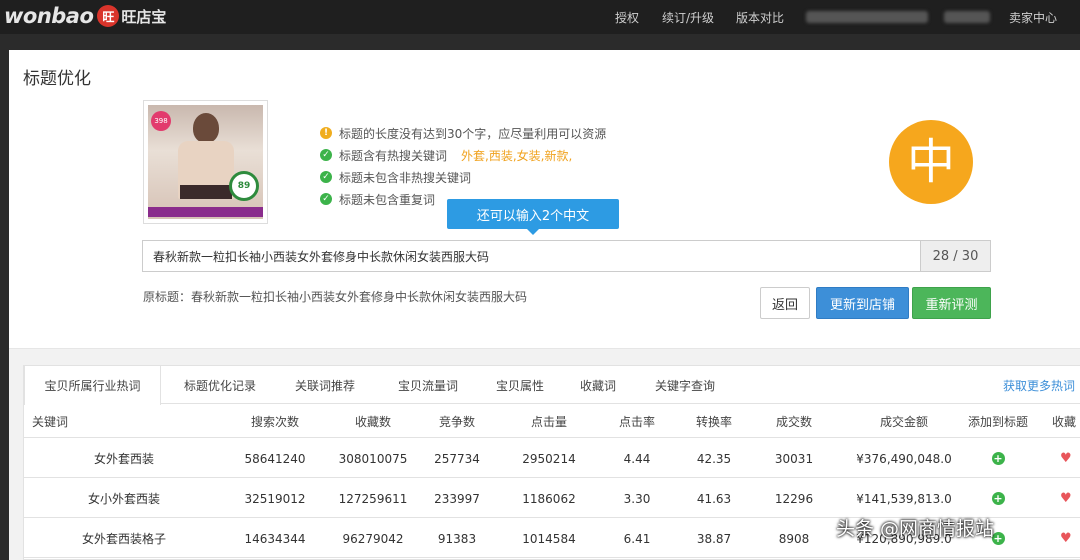 The image size is (1080, 560). What do you see at coordinates (335, 297) in the screenshot?
I see `original-title: 原标题：春秋新款一粒扣长袖小西装女外套修身中长款休闲女装西服大码` at bounding box center [335, 297].